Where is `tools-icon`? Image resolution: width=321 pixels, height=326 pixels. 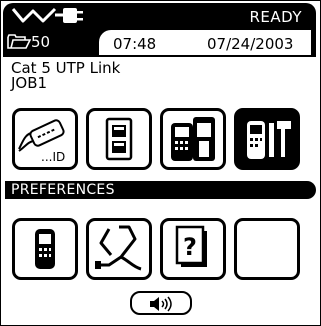
tools-icon is located at coordinates (269, 140).